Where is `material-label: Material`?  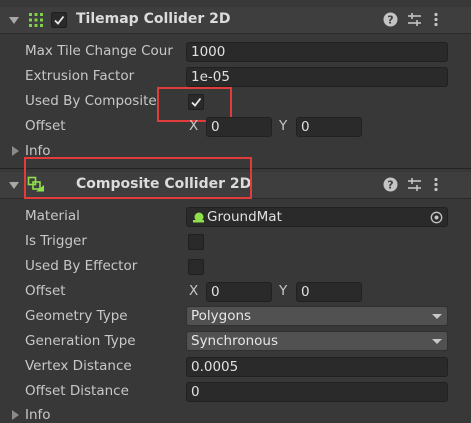
material-label: Material is located at coordinates (52, 216).